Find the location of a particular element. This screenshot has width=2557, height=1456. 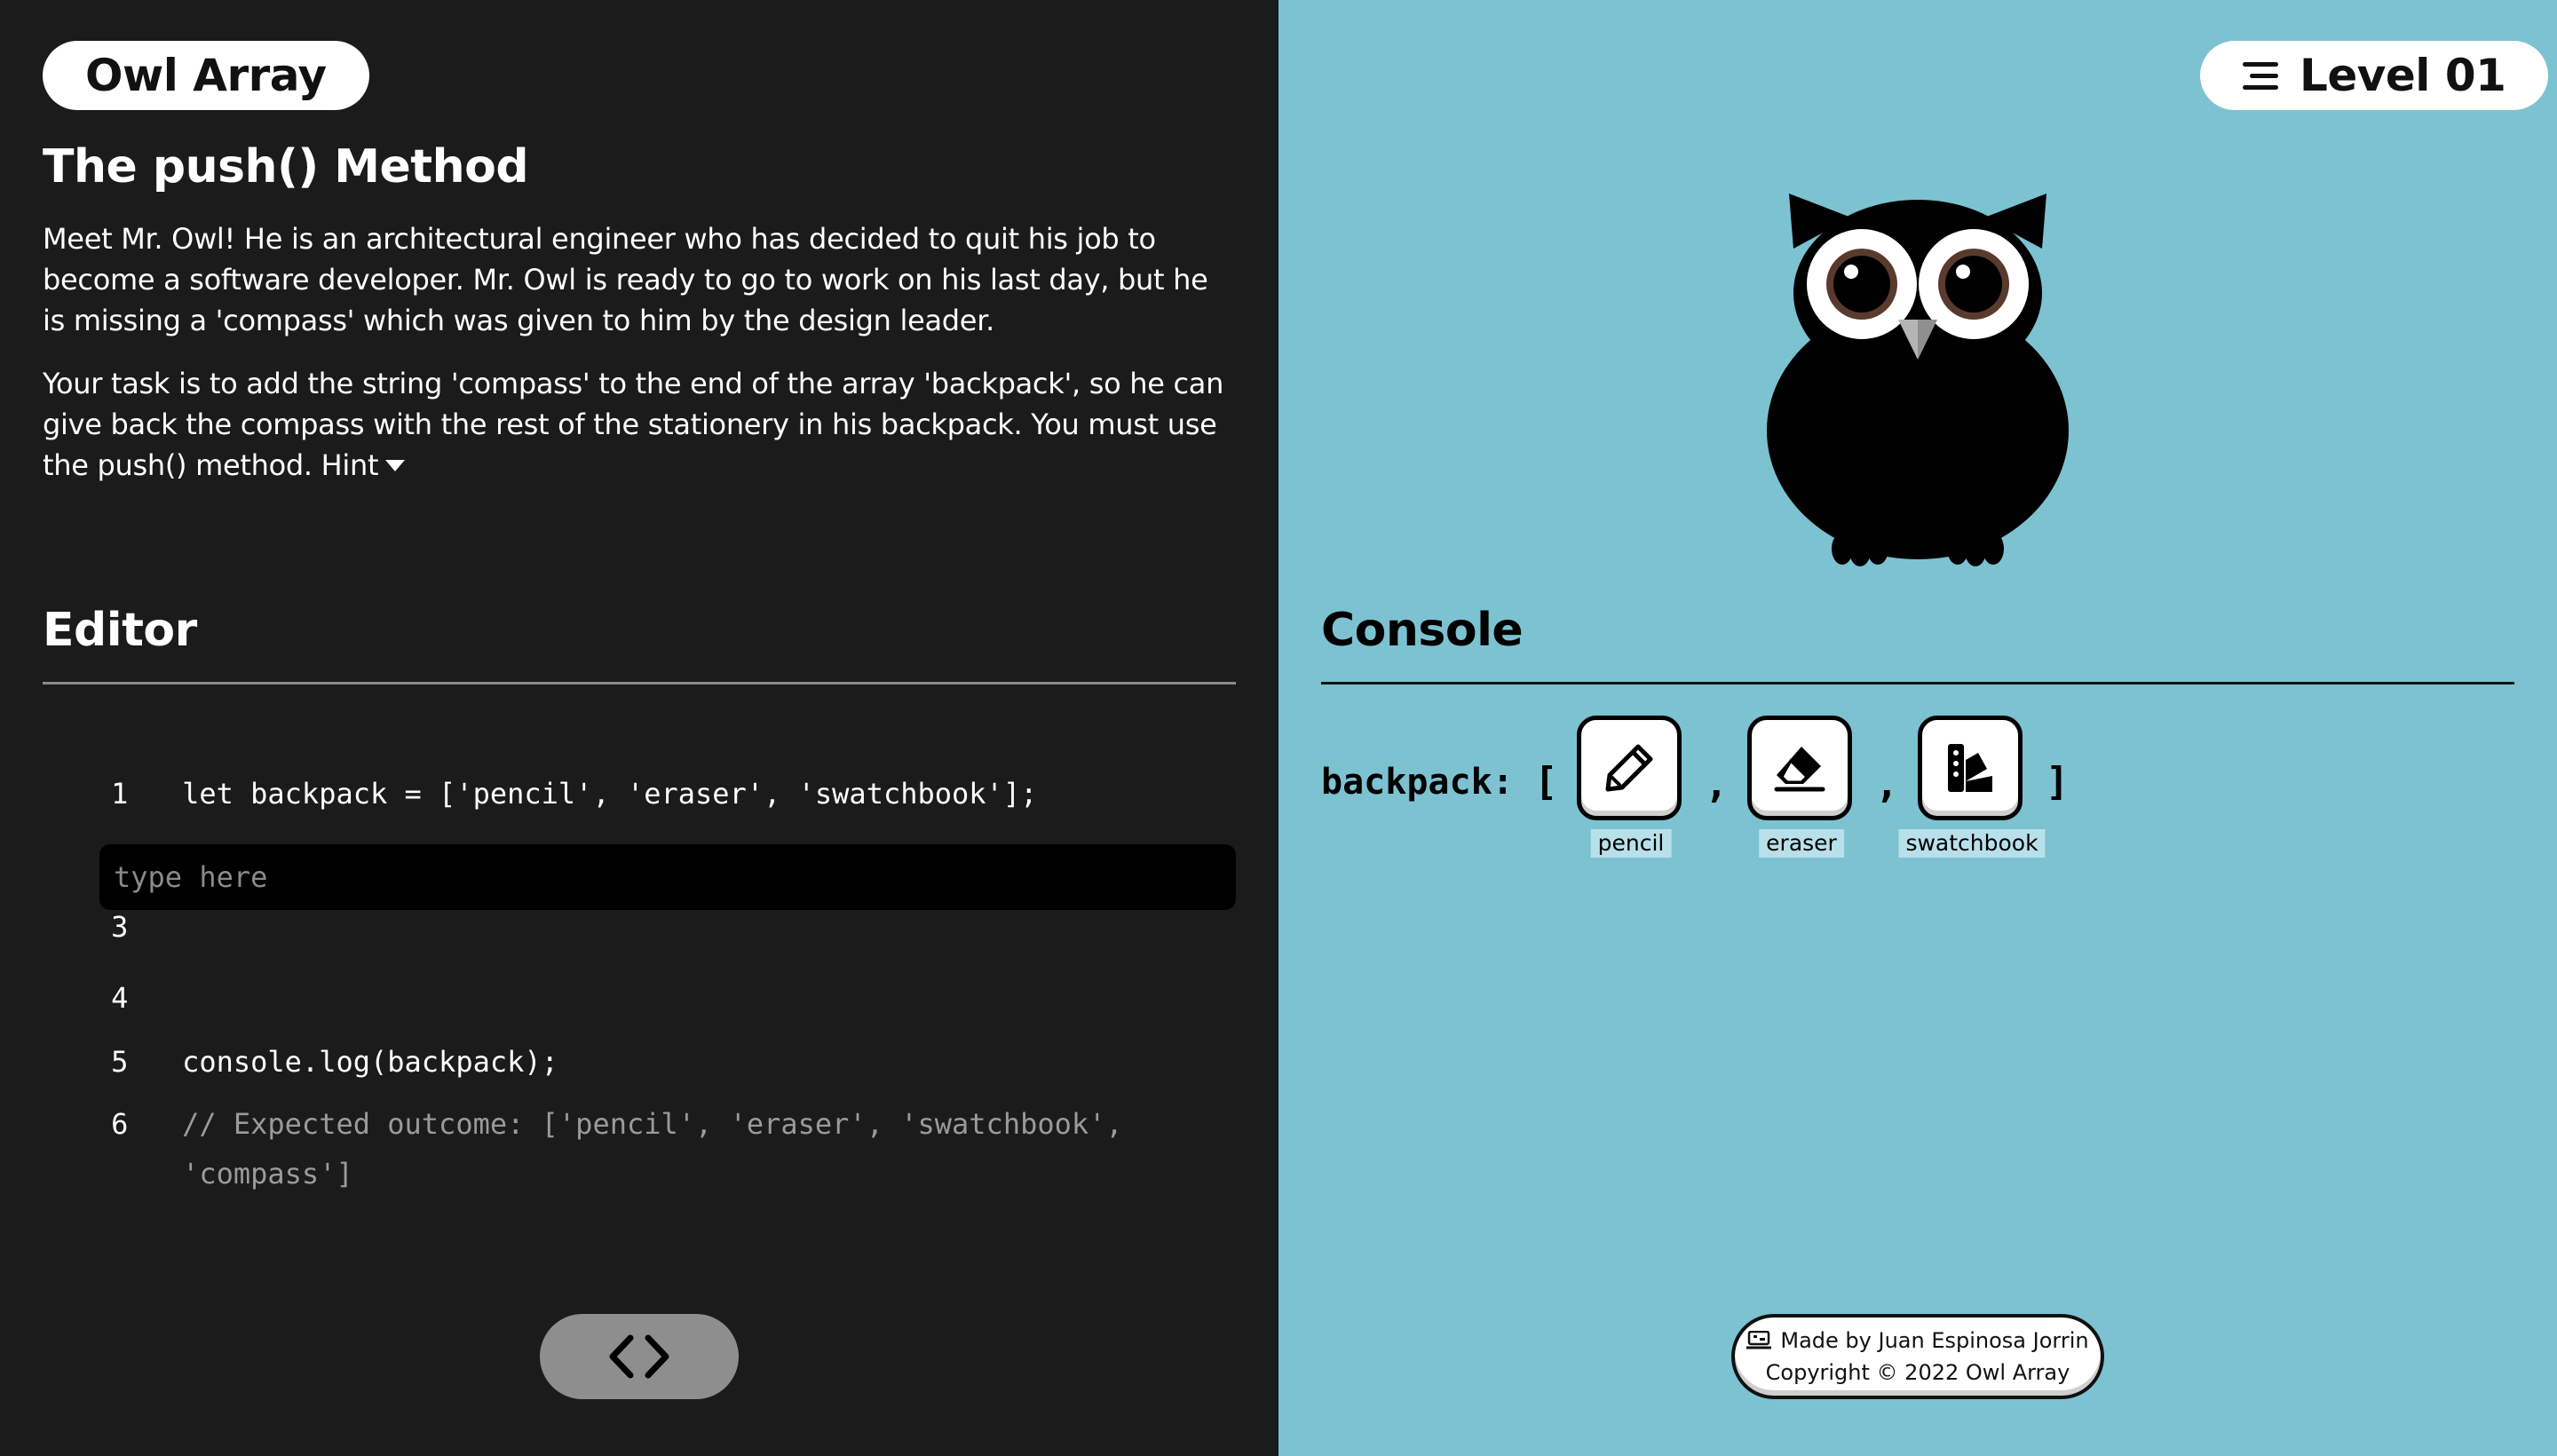

hint-label: Hint is located at coordinates (350, 465).